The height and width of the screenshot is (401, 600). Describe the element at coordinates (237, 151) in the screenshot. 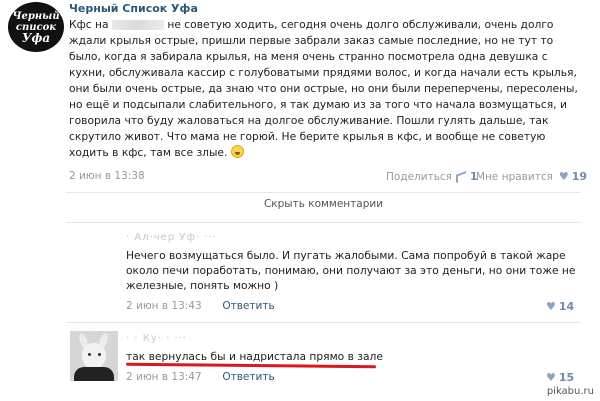

I see `smile-emoji-icon` at that location.